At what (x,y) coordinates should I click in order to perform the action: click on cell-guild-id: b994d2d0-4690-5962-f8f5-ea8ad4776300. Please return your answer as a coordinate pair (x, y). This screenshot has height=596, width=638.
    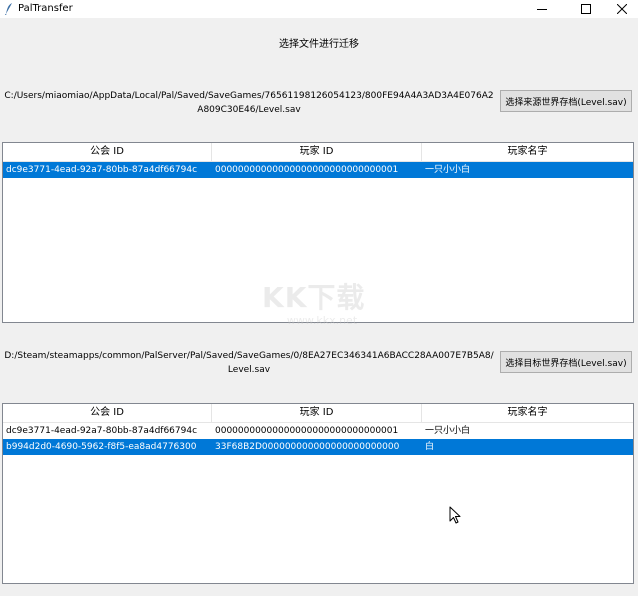
    Looking at the image, I should click on (101, 447).